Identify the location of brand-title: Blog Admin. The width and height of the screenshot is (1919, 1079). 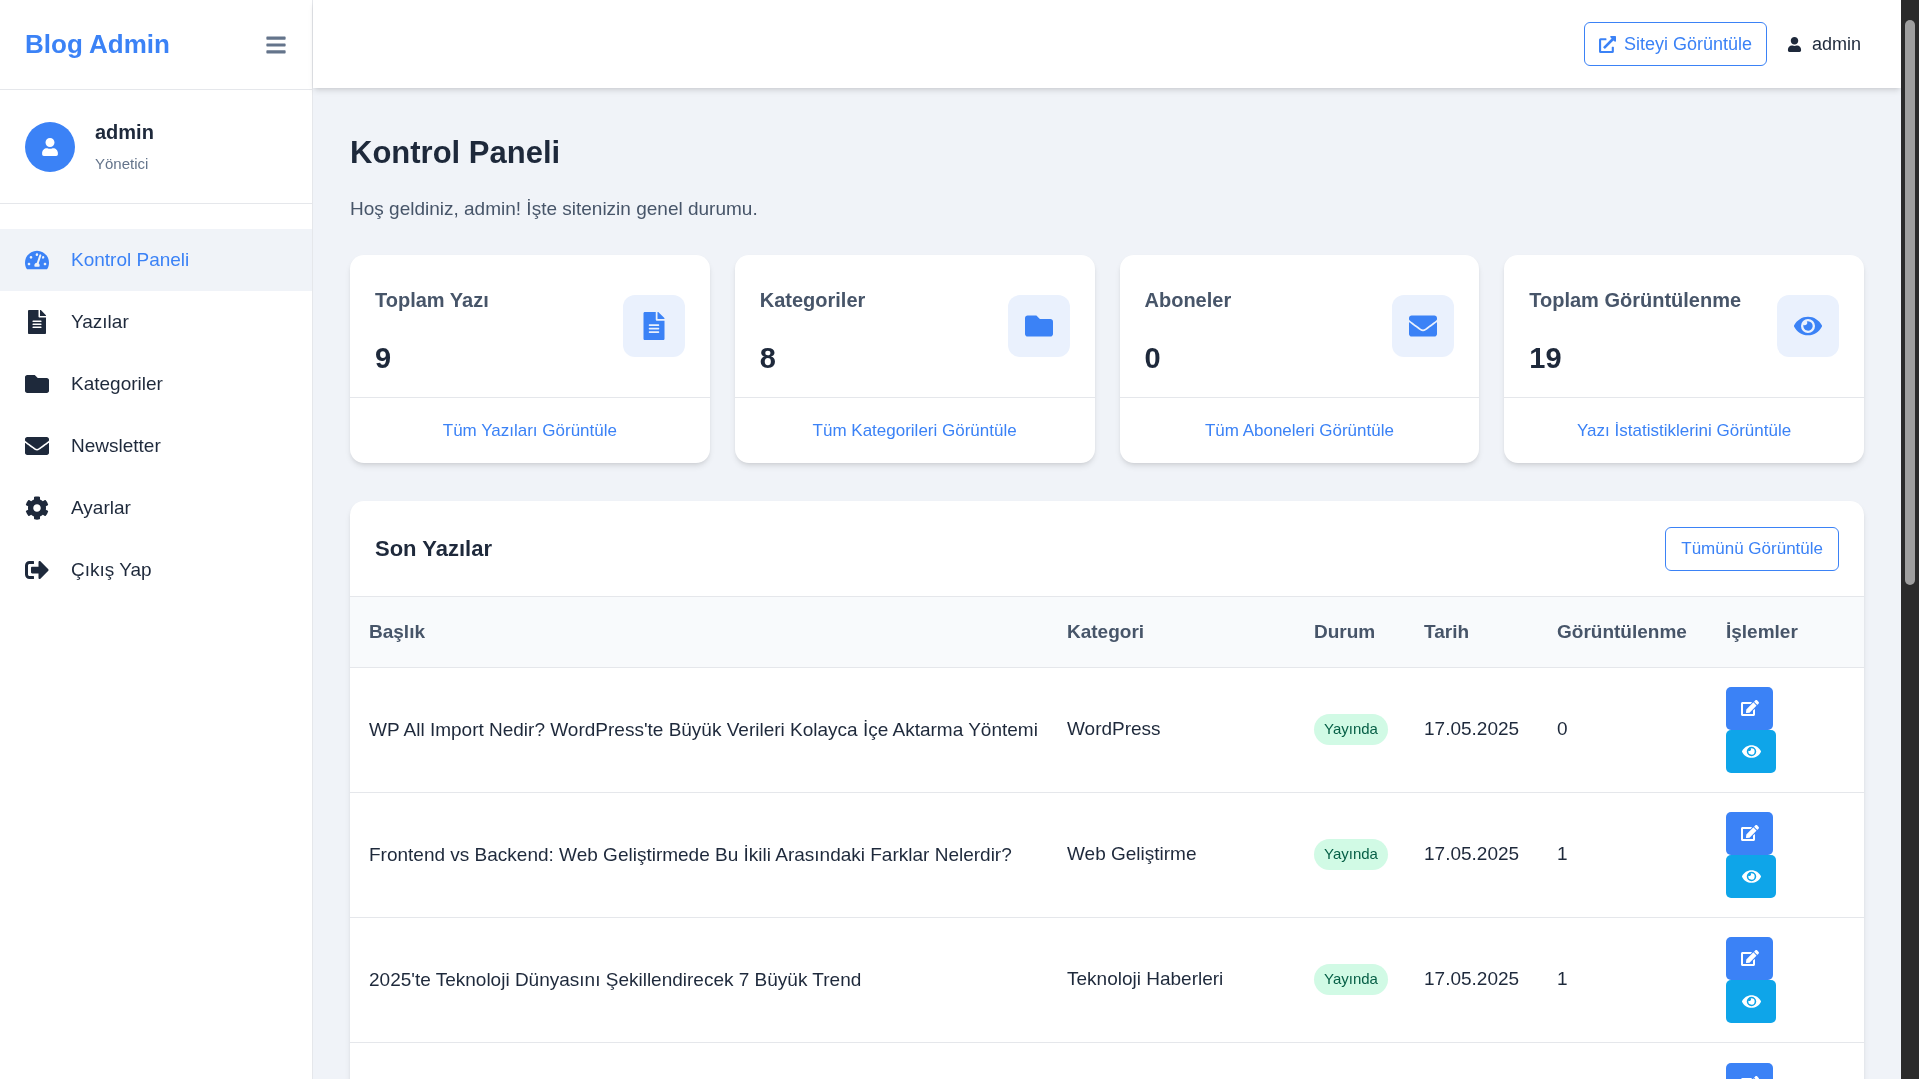
(97, 44).